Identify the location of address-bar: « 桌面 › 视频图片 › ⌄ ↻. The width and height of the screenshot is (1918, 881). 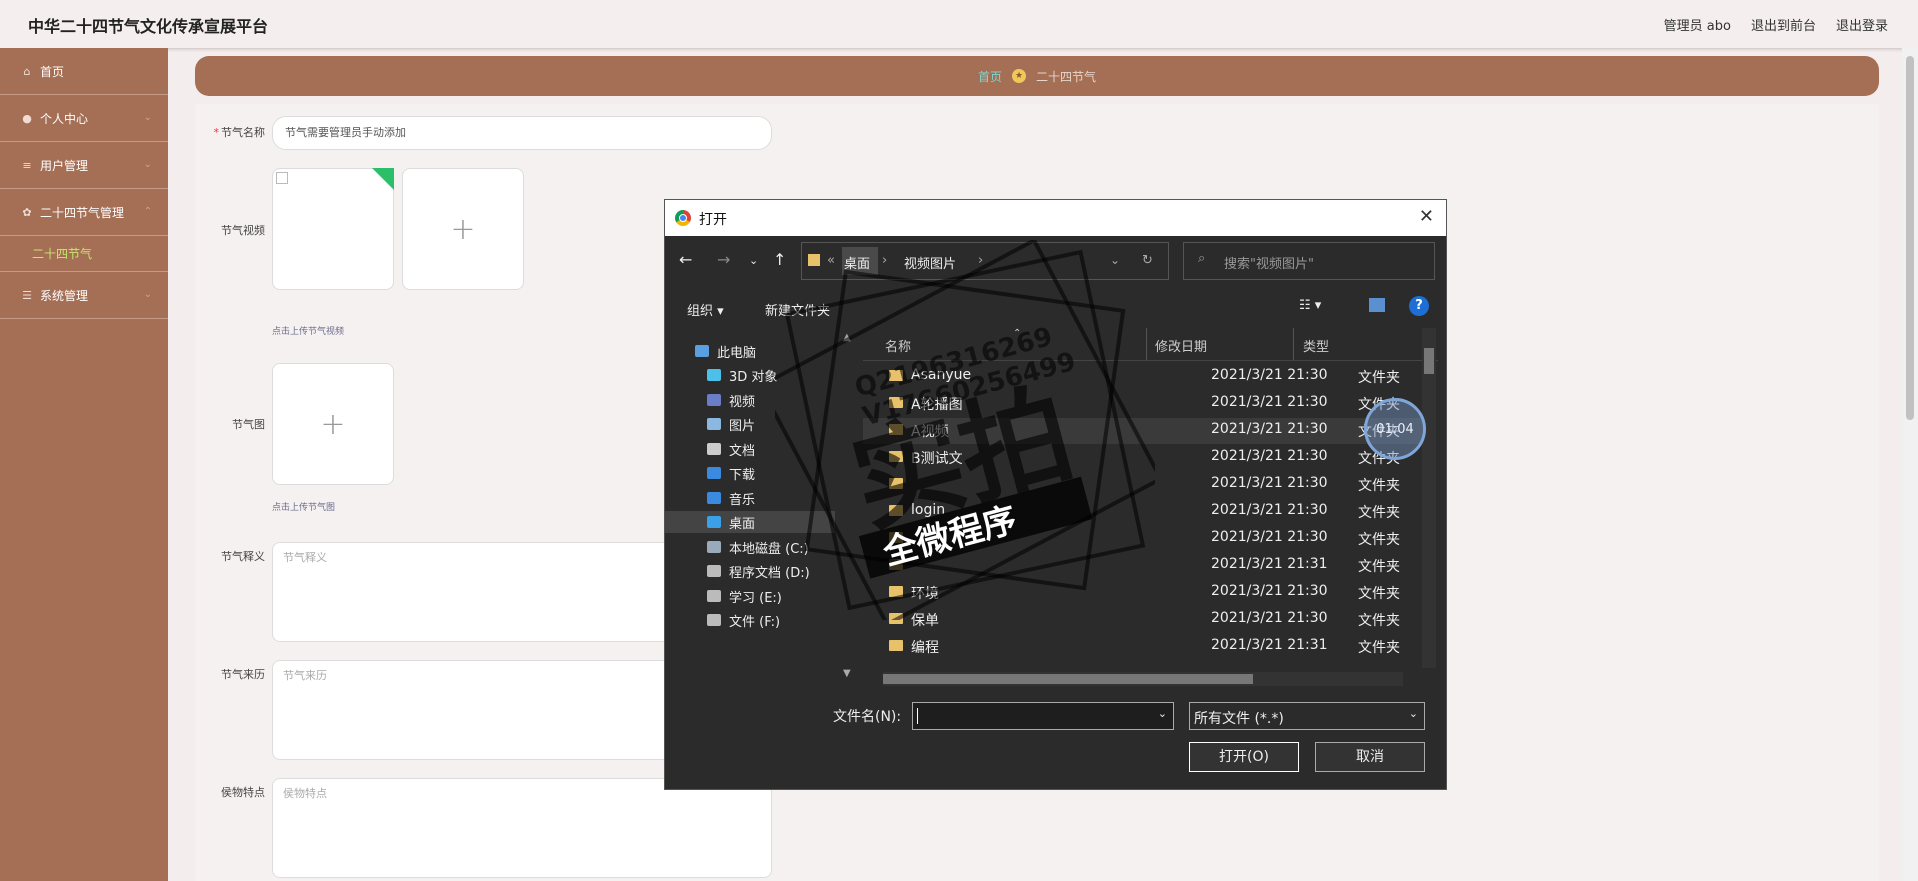
(985, 261).